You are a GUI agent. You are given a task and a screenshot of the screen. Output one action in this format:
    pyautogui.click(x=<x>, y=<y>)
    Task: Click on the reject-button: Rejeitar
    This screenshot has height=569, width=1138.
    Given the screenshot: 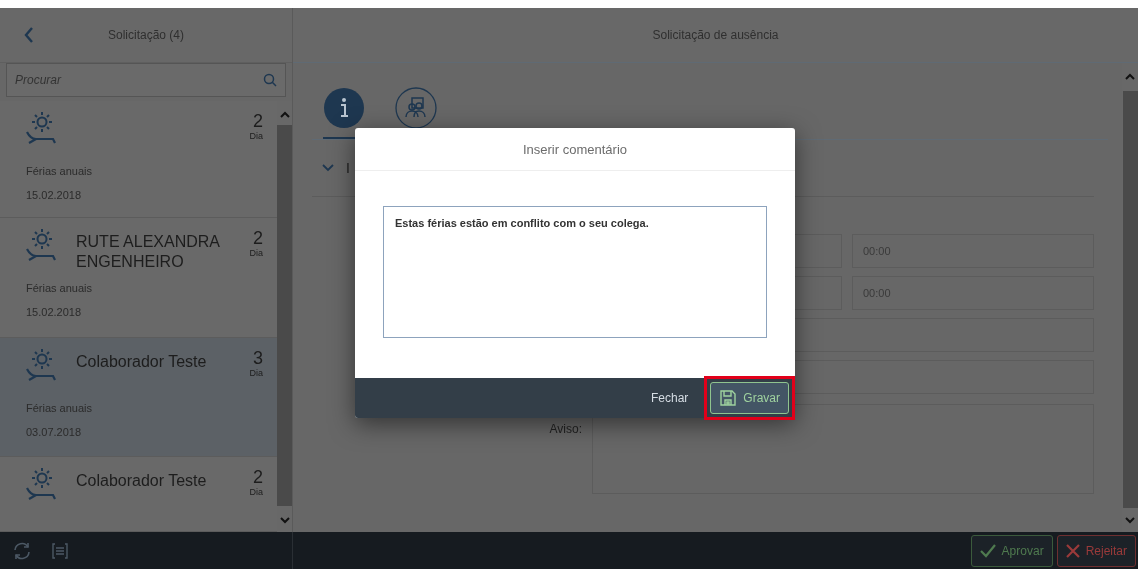 What is the action you would take?
    pyautogui.click(x=1096, y=550)
    